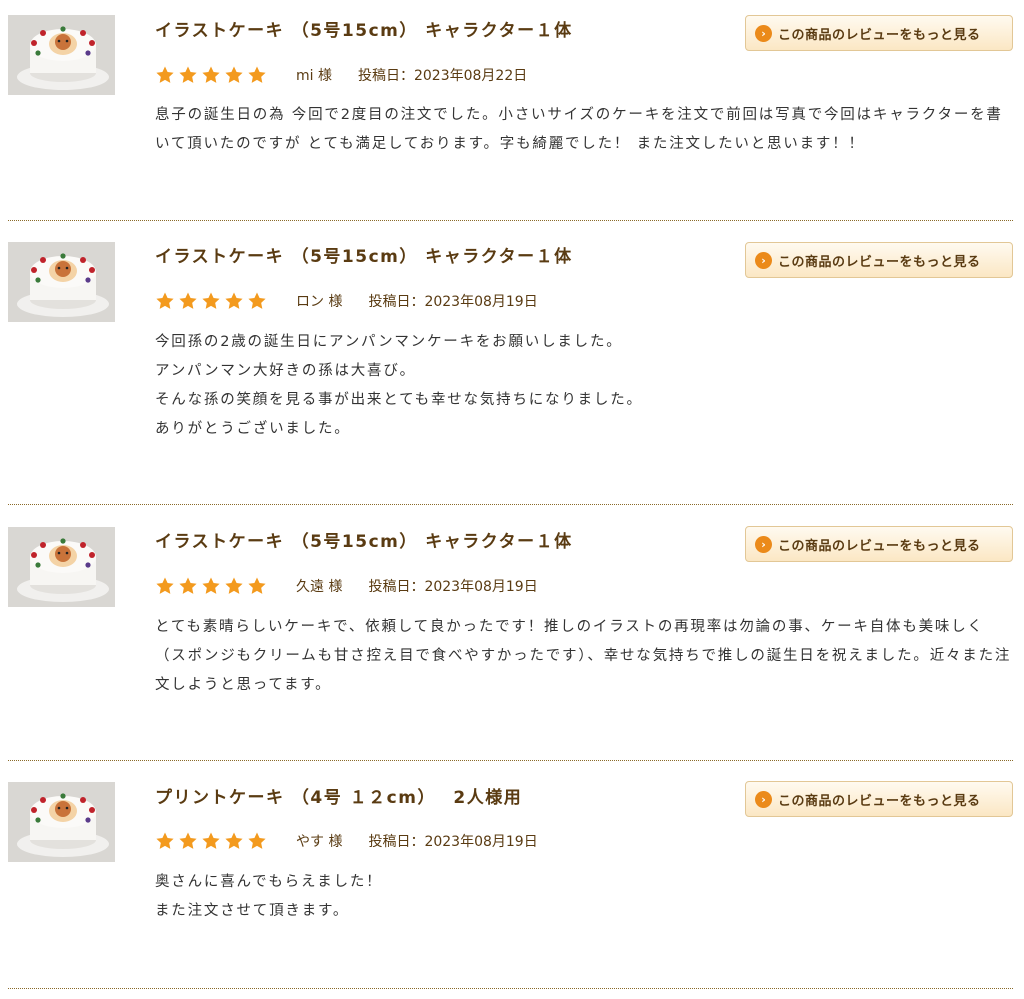  Describe the element at coordinates (442, 76) in the screenshot. I see `post-date: 投稿日：2023年08月22日` at that location.